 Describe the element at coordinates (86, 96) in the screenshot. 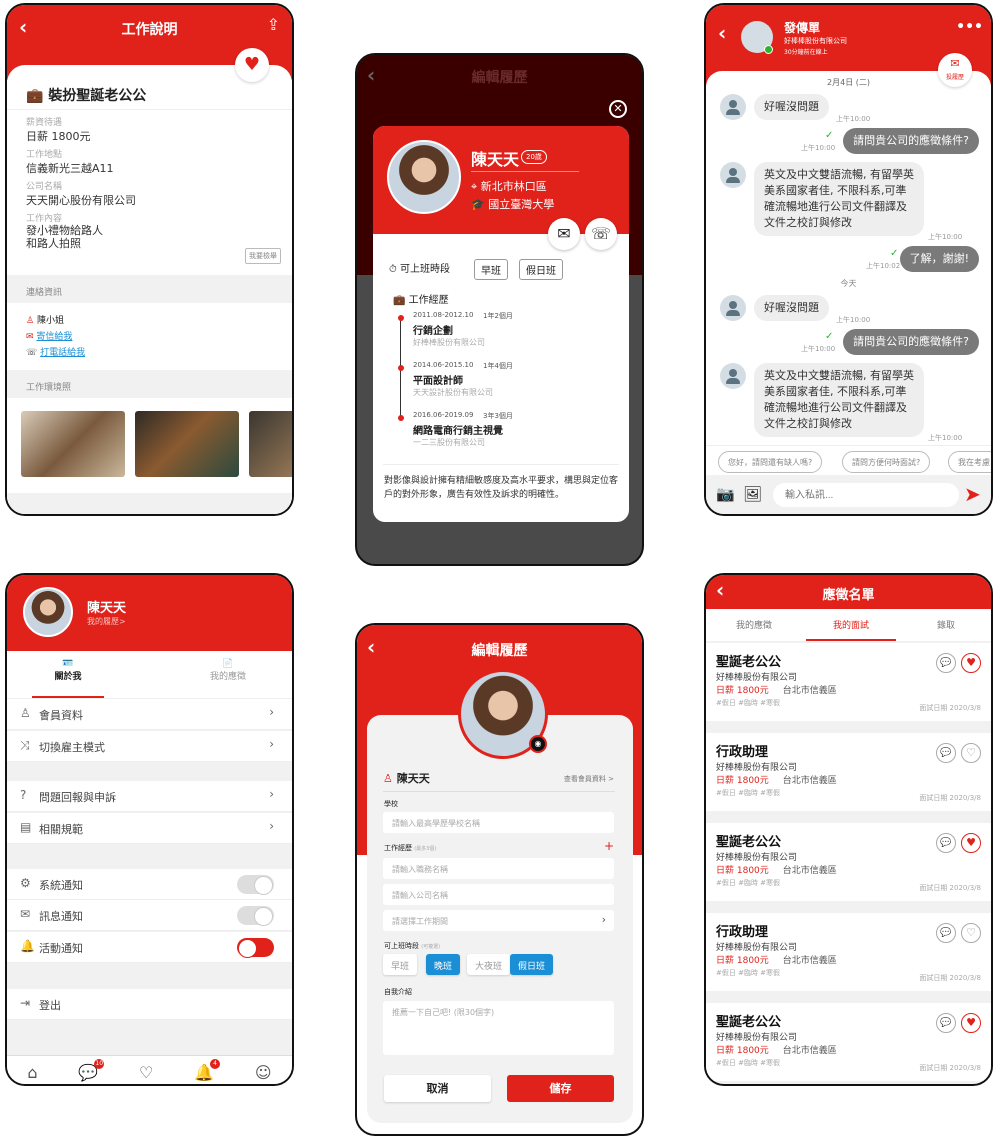

I see `job-title: 💼 裝扮聖誕老公公` at that location.